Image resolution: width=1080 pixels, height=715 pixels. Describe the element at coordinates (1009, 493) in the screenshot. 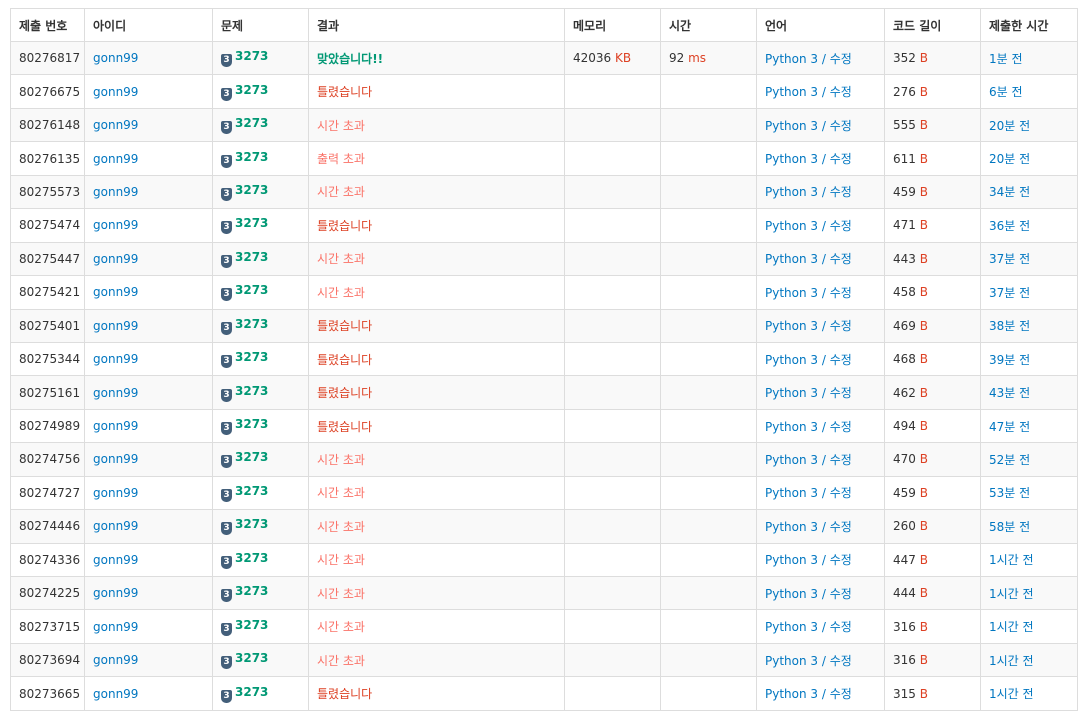

I see `submitted-time-link: 53분 전` at that location.